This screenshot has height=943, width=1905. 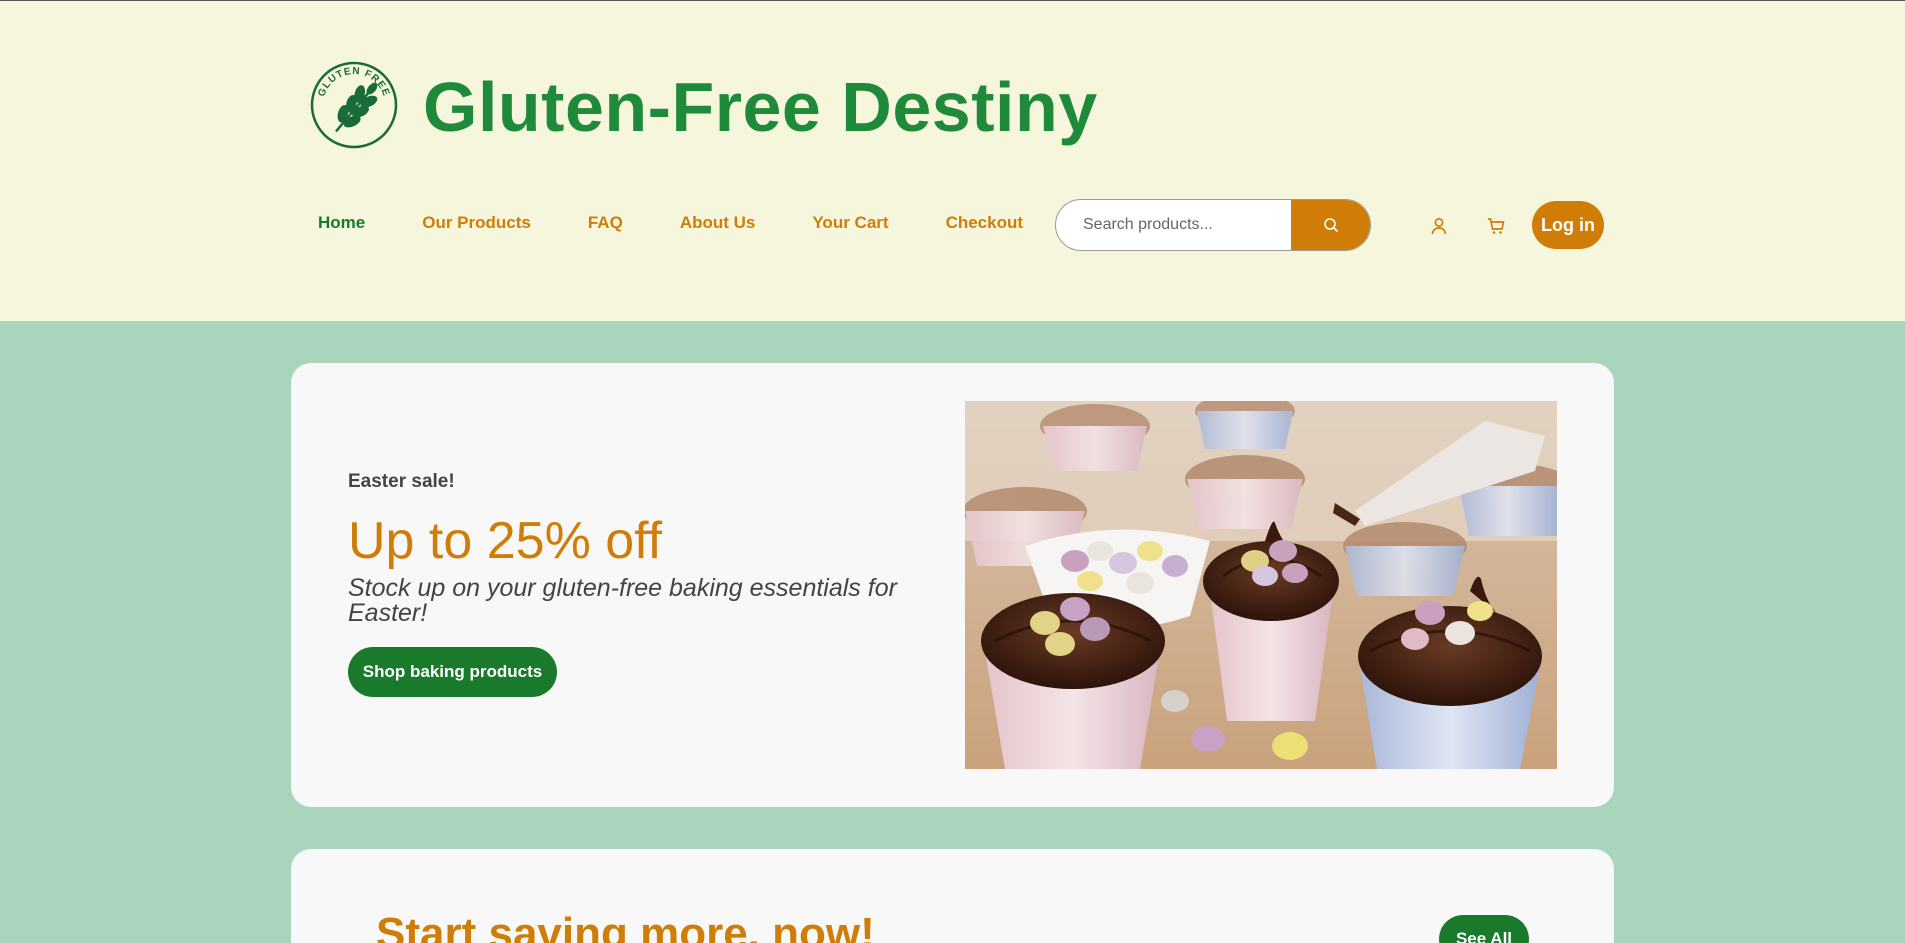 What do you see at coordinates (718, 223) in the screenshot?
I see `nav-item-about-us: About Us` at bounding box center [718, 223].